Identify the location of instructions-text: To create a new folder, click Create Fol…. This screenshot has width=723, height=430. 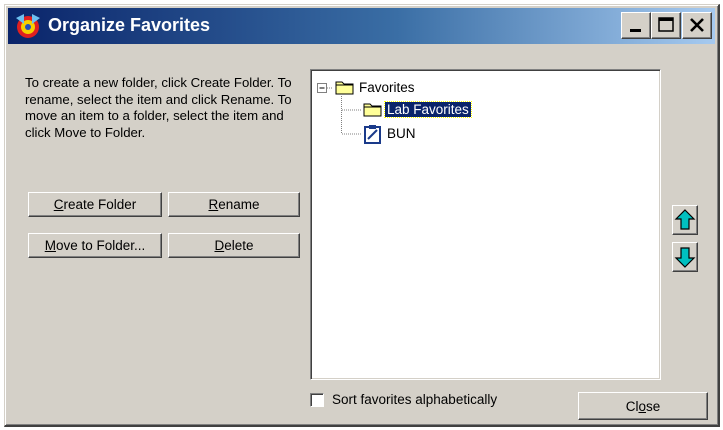
(158, 107).